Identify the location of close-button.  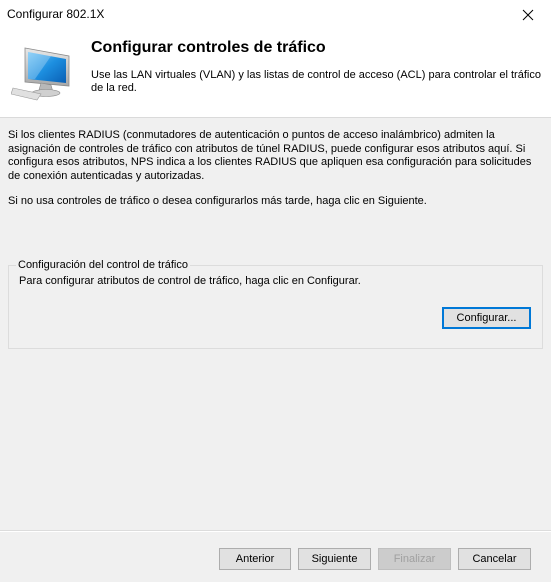
(528, 15).